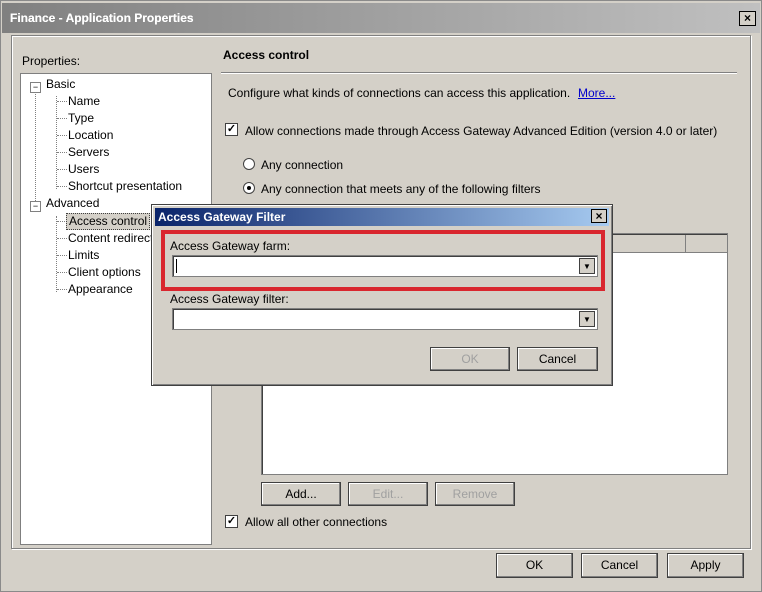  I want to click on radio-filtered-connection, so click(249, 188).